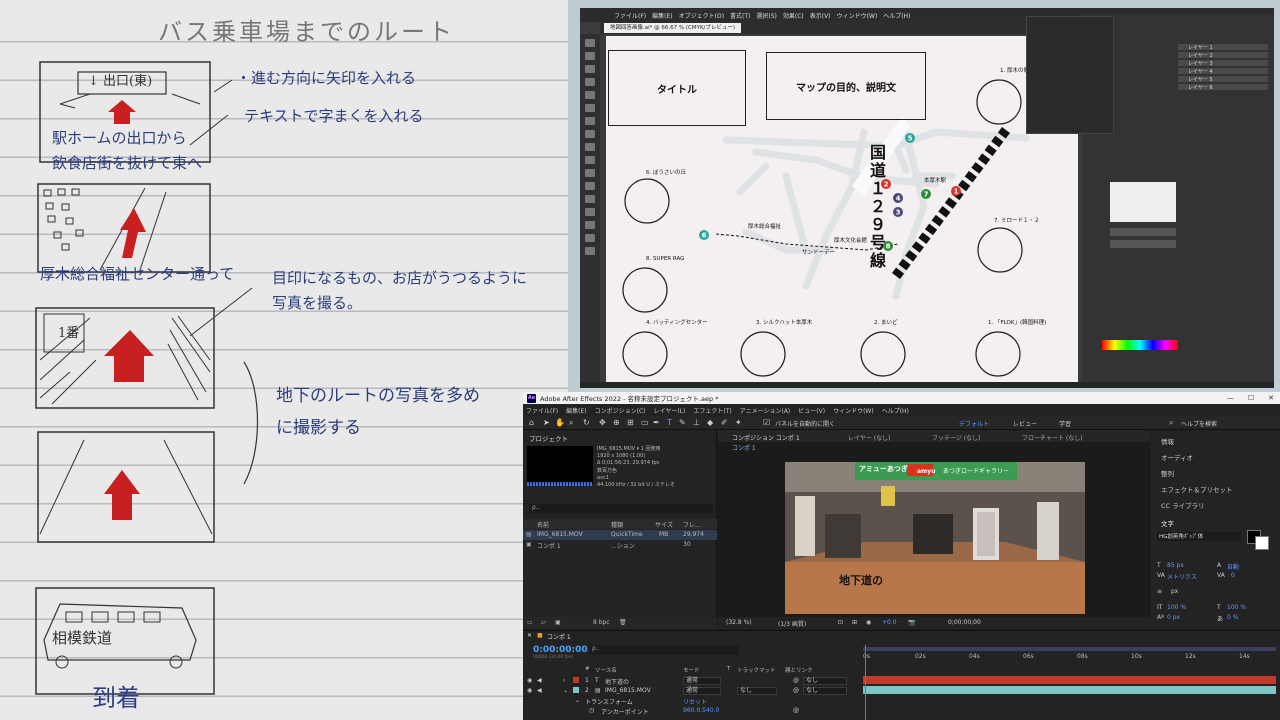  Describe the element at coordinates (630, 15) in the screenshot. I see `ai-menu-file: ファイル(F)` at that location.